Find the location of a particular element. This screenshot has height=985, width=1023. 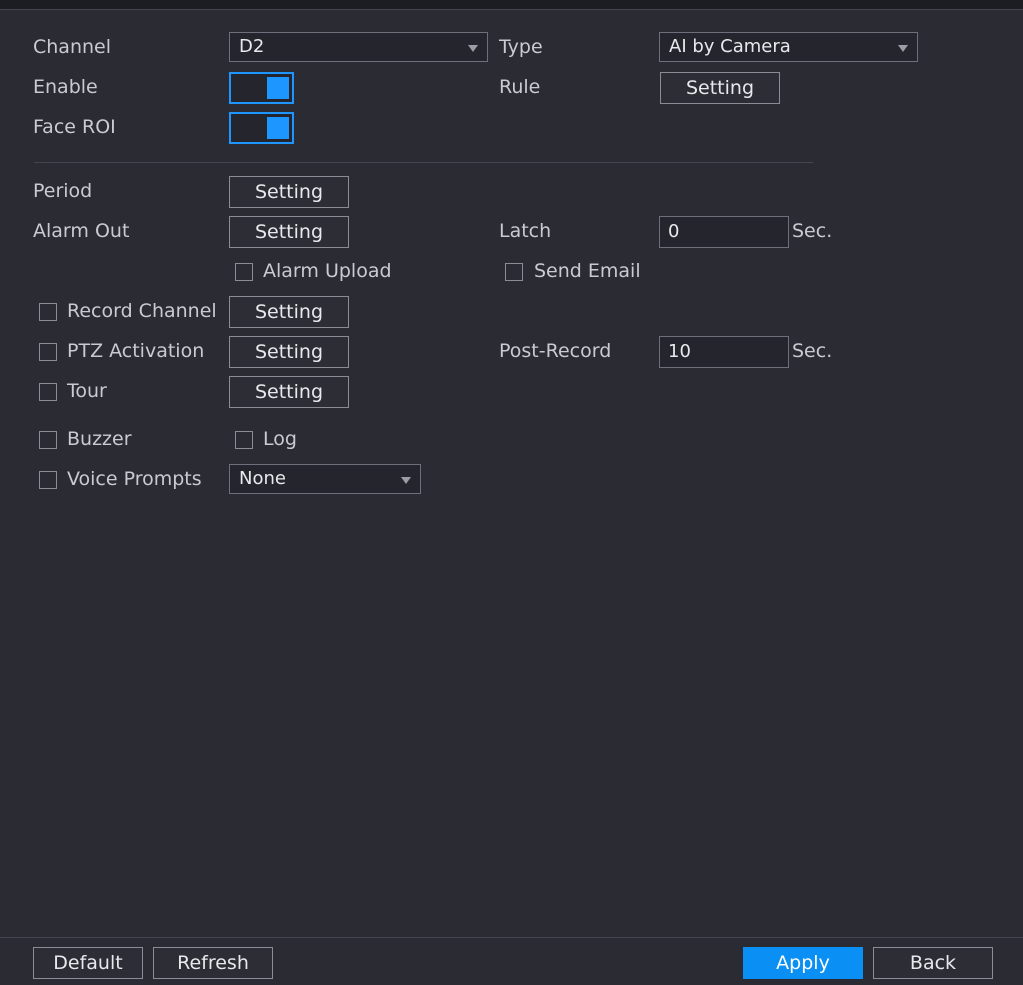

log-label: Log is located at coordinates (280, 439).